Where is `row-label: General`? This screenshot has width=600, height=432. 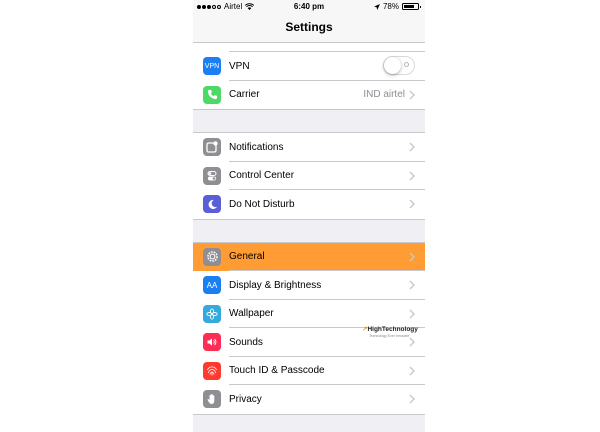 row-label: General is located at coordinates (247, 257).